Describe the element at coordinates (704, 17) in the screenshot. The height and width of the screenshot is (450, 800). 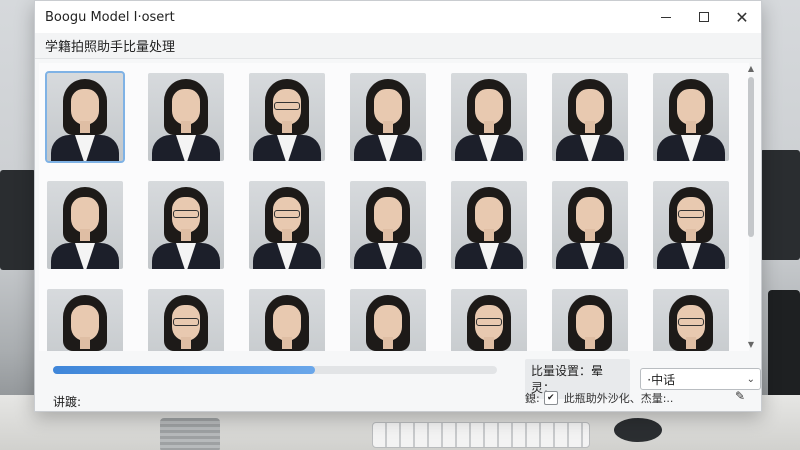
I see `maximize-button` at that location.